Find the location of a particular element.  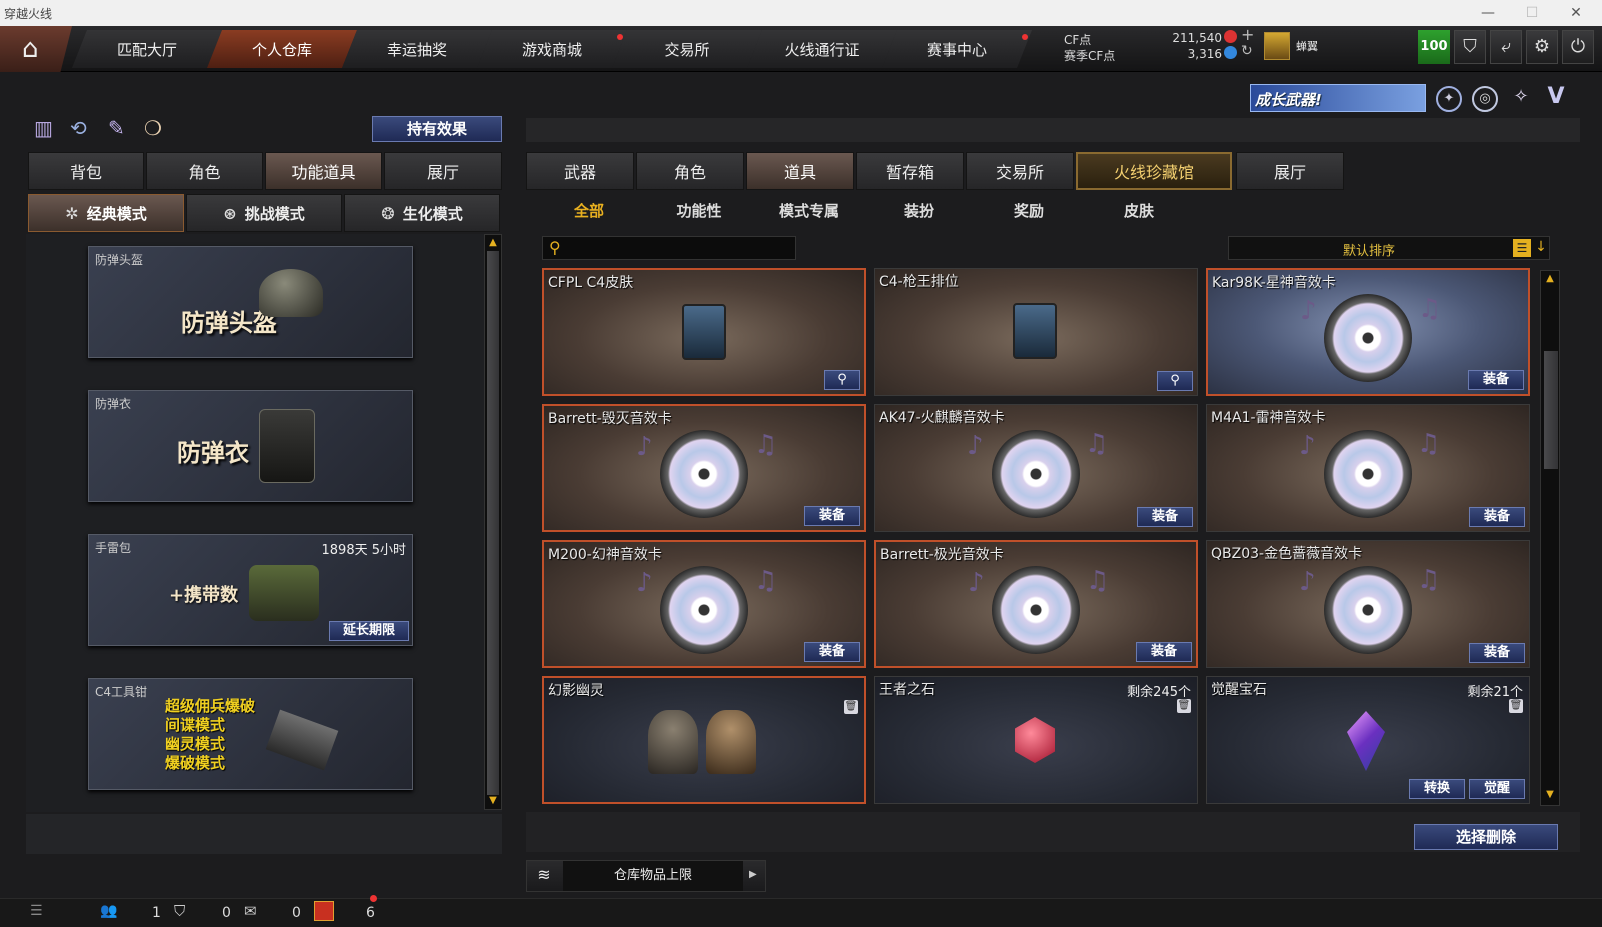

item-card: CFPL C4皮肤 ⚲ is located at coordinates (704, 332).